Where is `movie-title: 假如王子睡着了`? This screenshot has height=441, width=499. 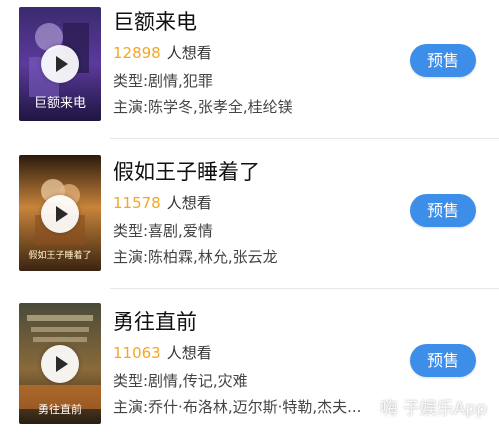
movie-title: 假如王子睡着了 is located at coordinates (186, 171).